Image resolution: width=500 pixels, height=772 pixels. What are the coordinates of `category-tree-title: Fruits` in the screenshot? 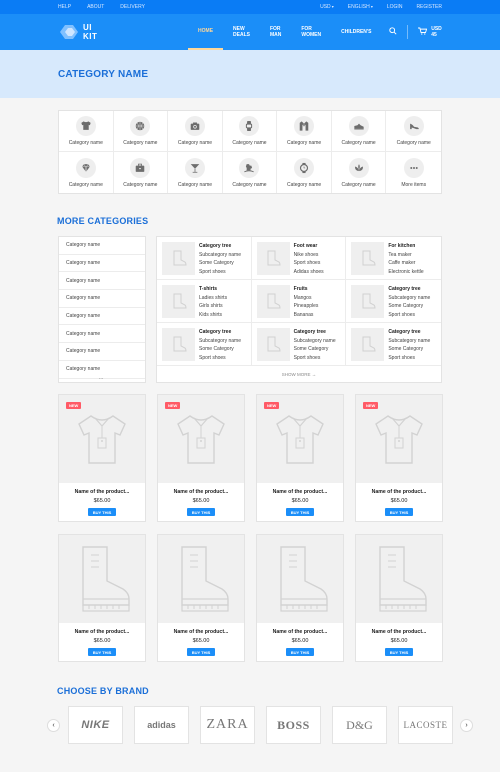 It's located at (306, 289).